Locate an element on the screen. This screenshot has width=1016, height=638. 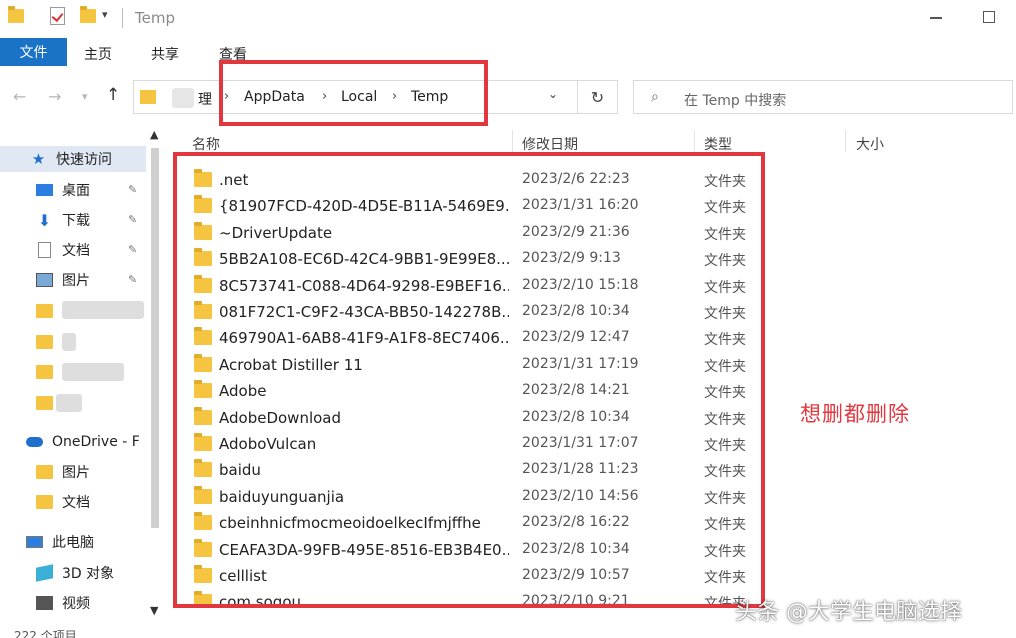
breadcrumb-partial: 理 is located at coordinates (205, 99).